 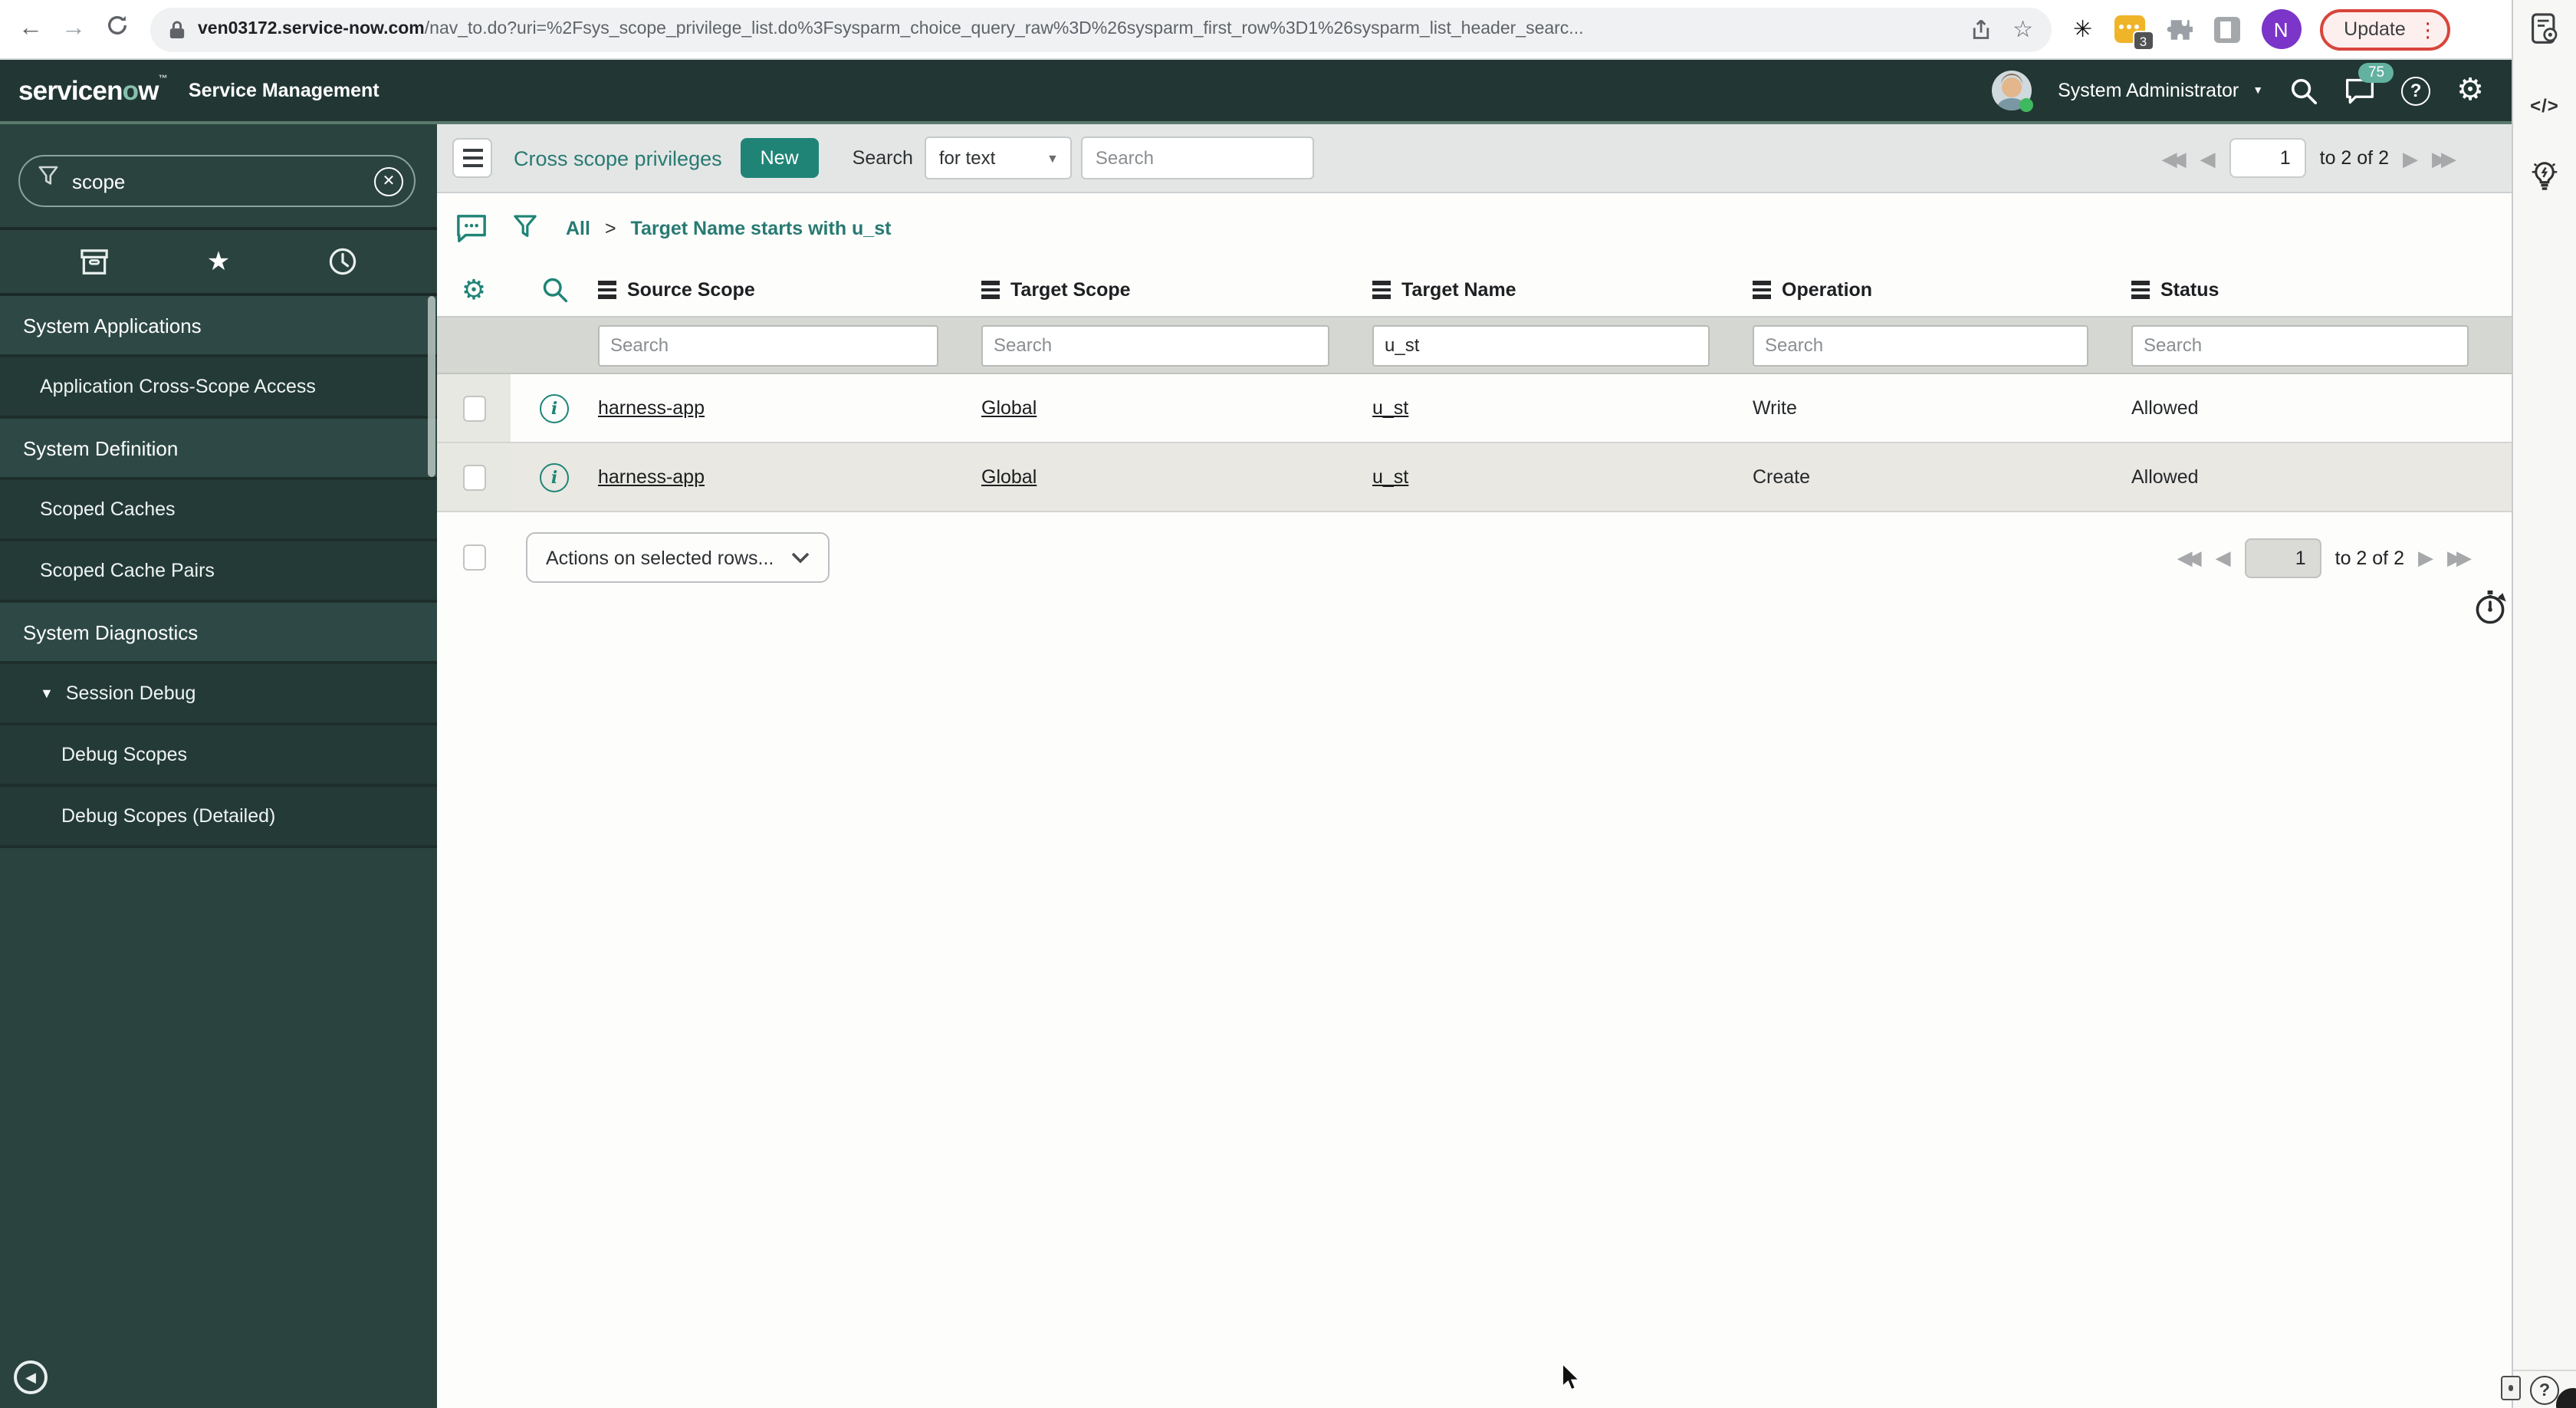 What do you see at coordinates (2321, 290) in the screenshot?
I see `column-header-status: Status` at bounding box center [2321, 290].